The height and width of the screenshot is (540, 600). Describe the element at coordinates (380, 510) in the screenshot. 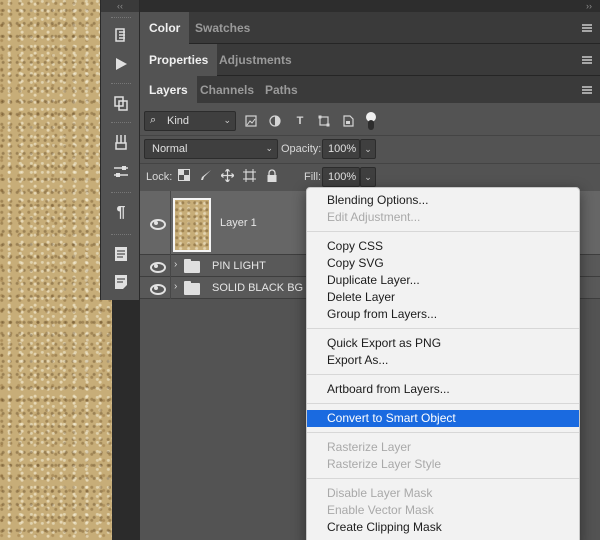

I see `menu-item-enable-vector-mask: Enable Vector Mask` at that location.